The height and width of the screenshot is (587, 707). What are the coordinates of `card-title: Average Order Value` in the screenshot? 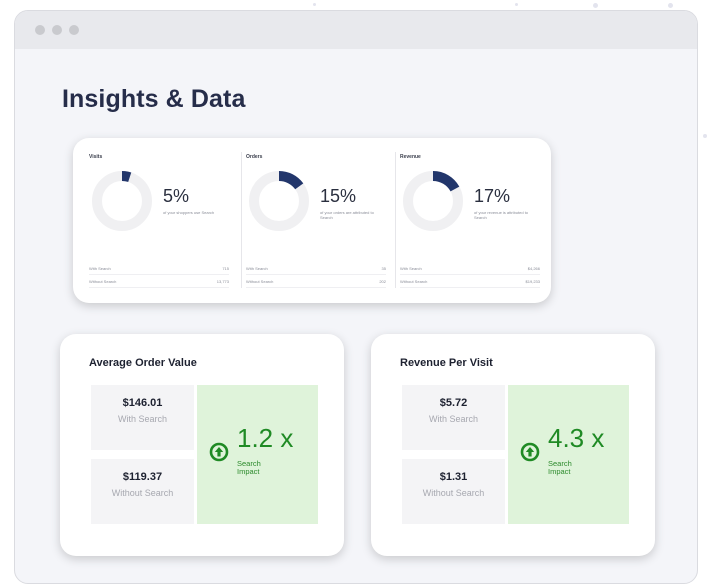 It's located at (143, 363).